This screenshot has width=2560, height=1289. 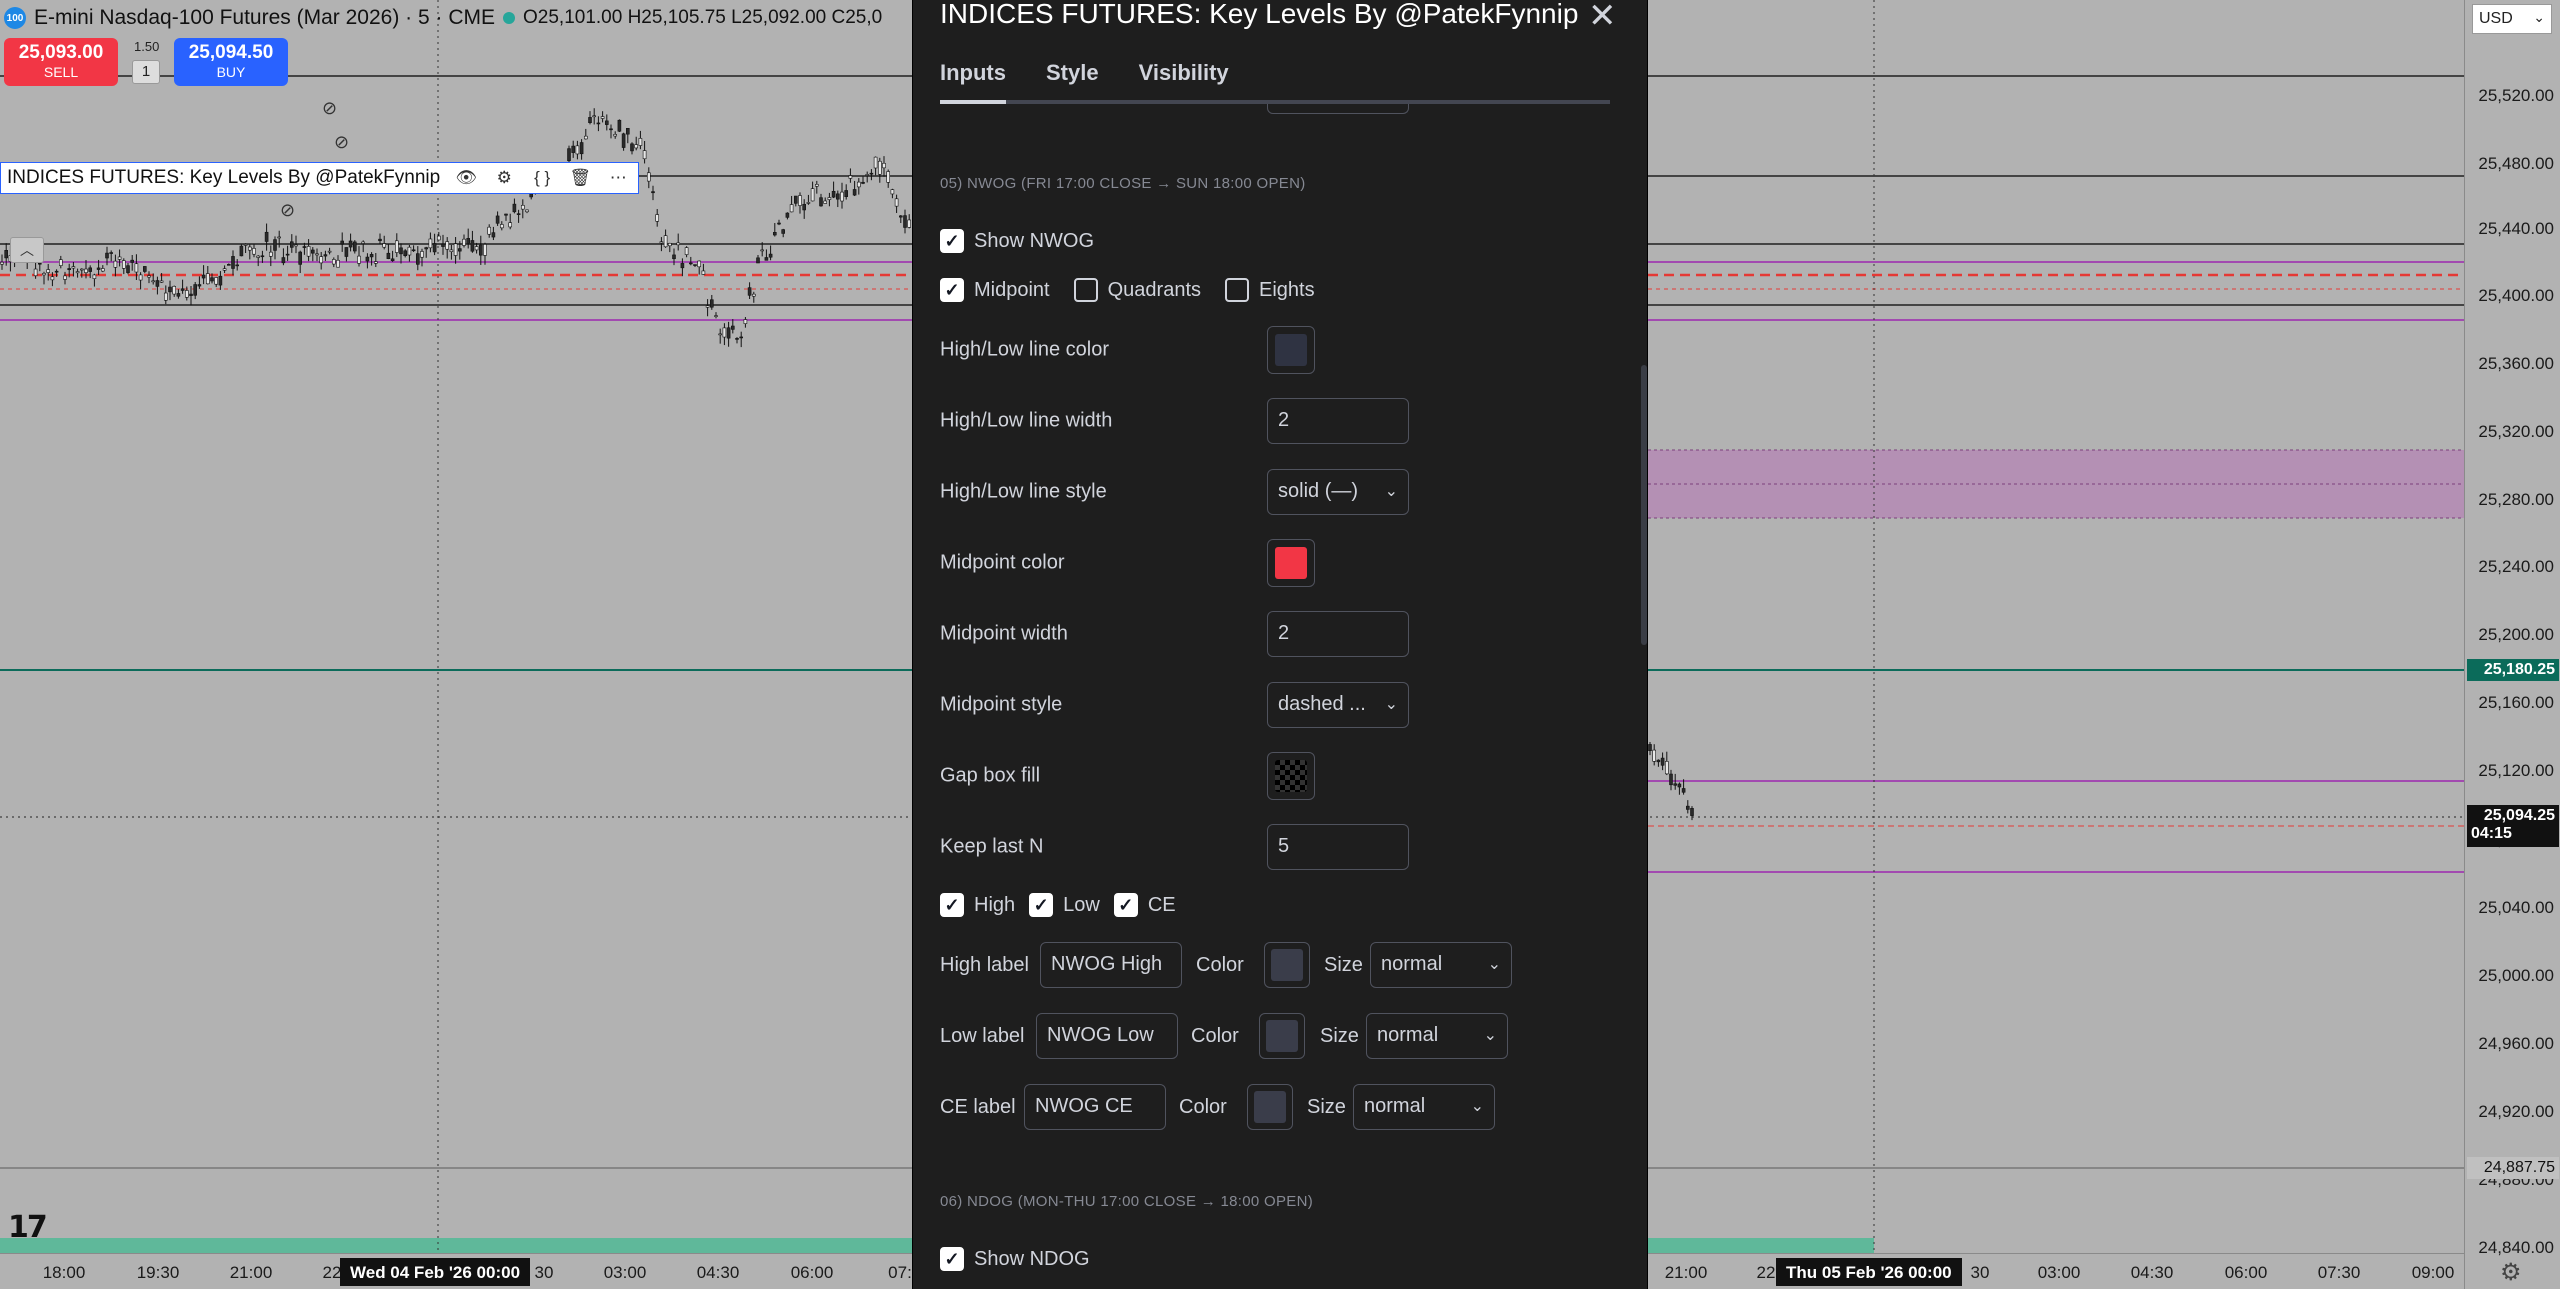 What do you see at coordinates (1107, 1036) in the screenshot?
I see `low-label-input: NWOG Low` at bounding box center [1107, 1036].